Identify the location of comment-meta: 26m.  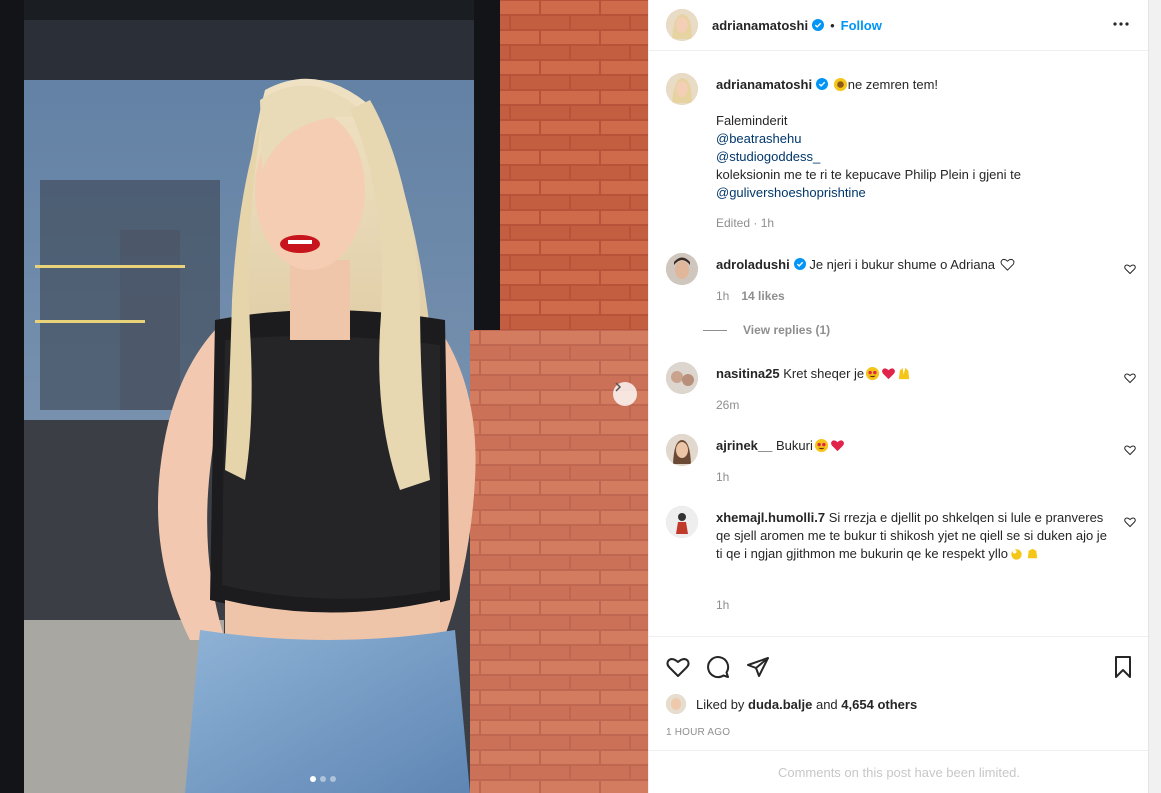
(727, 405).